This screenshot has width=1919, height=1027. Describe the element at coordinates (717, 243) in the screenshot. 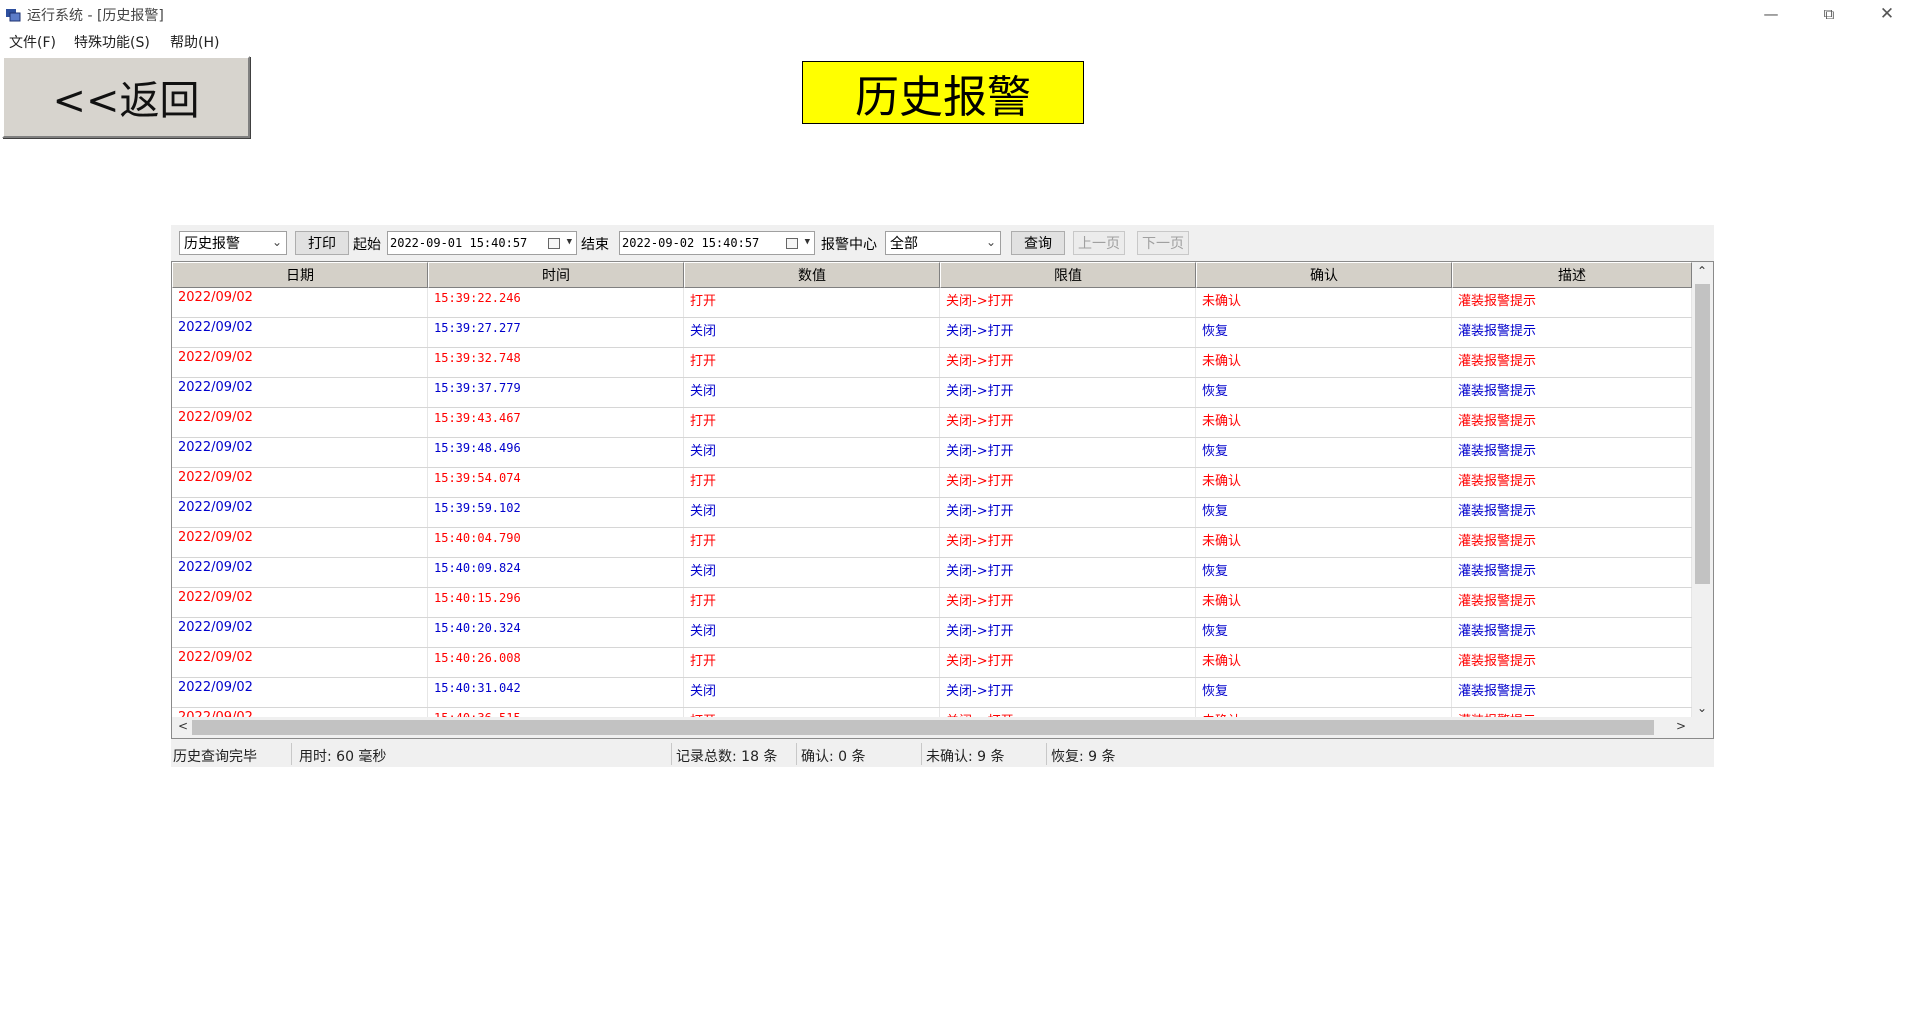

I see `end-datetime-field: 2022-09-02 15:40:57 ▼` at that location.